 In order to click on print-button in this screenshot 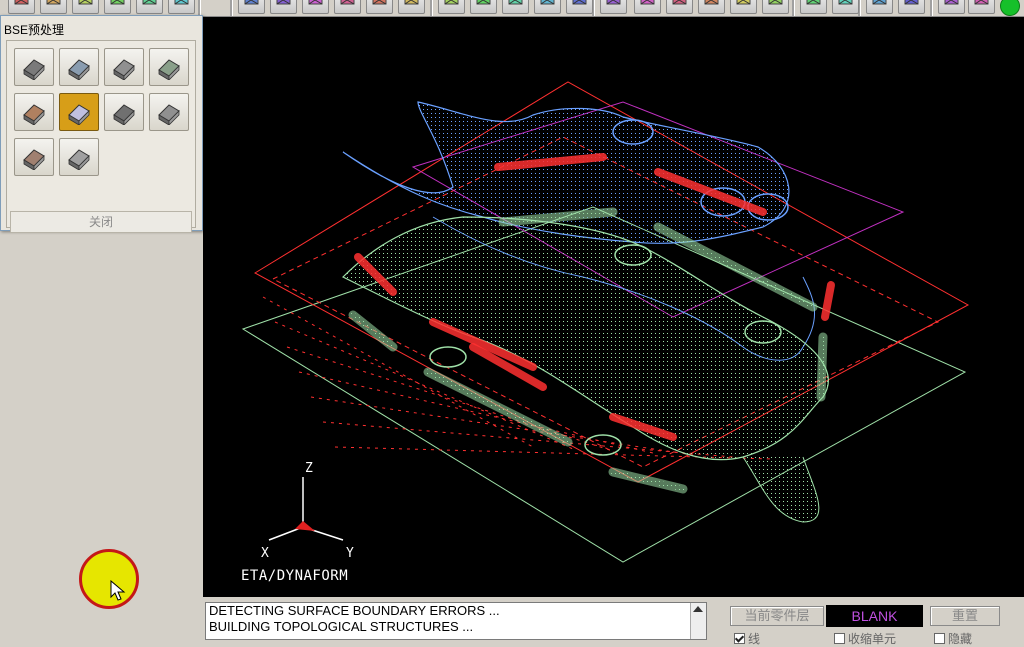, I will do `click(117, 7)`.